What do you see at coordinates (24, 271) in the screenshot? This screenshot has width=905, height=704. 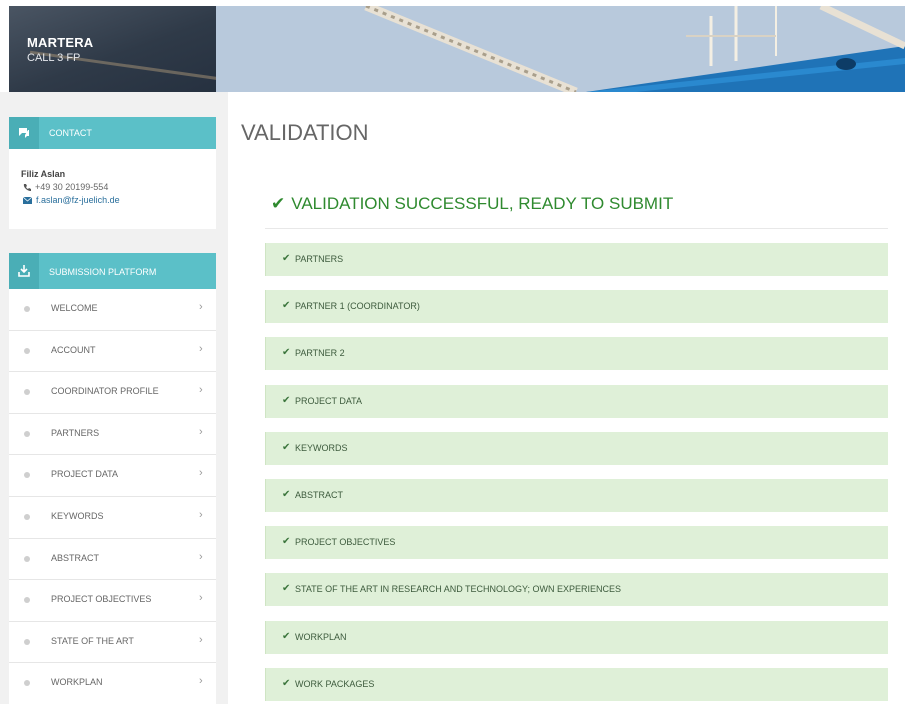 I see `upload-icon` at bounding box center [24, 271].